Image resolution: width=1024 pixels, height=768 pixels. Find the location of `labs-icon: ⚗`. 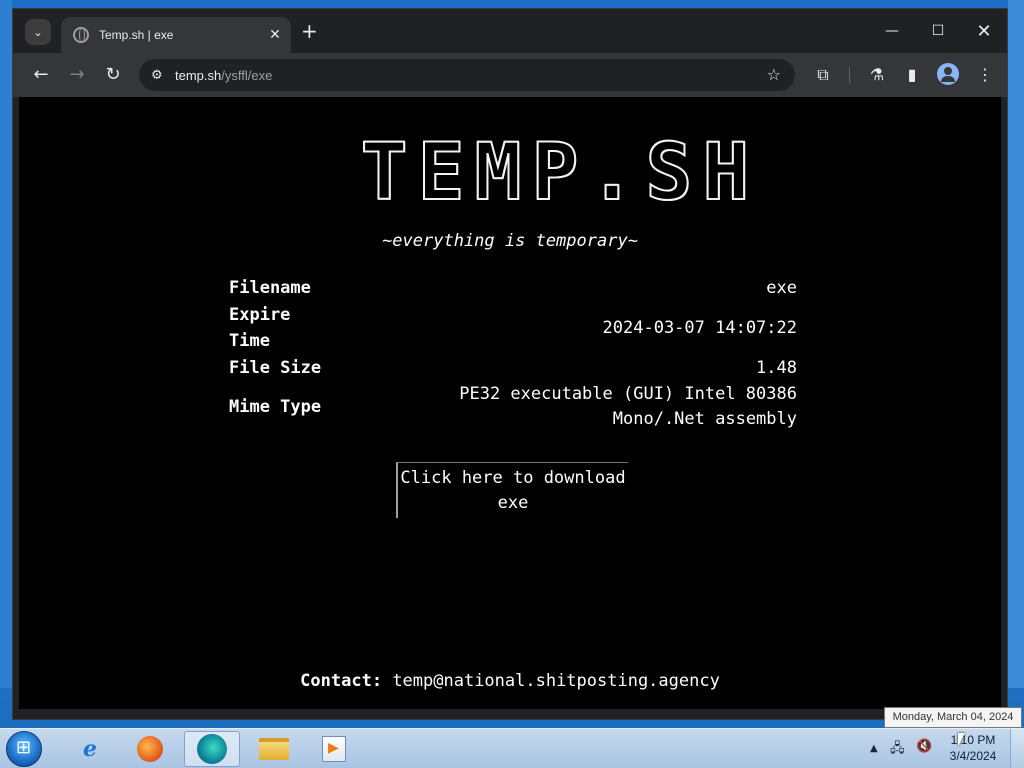

labs-icon: ⚗ is located at coordinates (877, 75).